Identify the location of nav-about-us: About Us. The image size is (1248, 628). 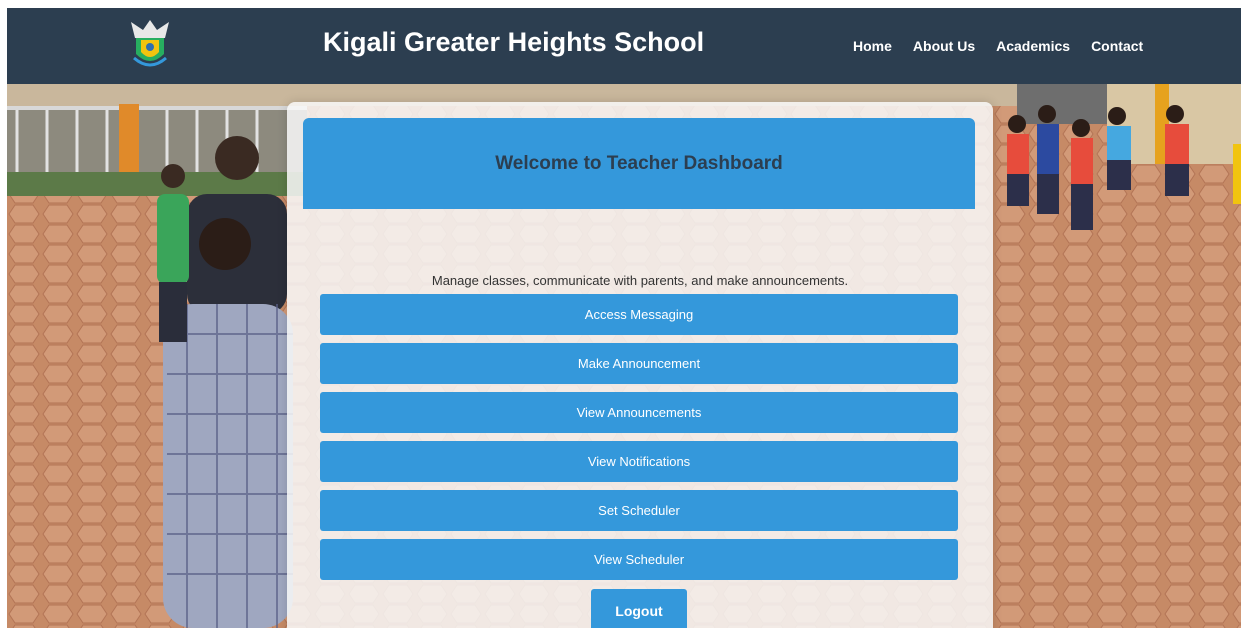
(944, 46).